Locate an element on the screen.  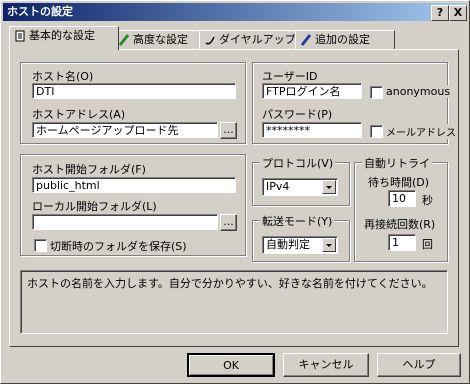
help-title-button: ? is located at coordinates (440, 13).